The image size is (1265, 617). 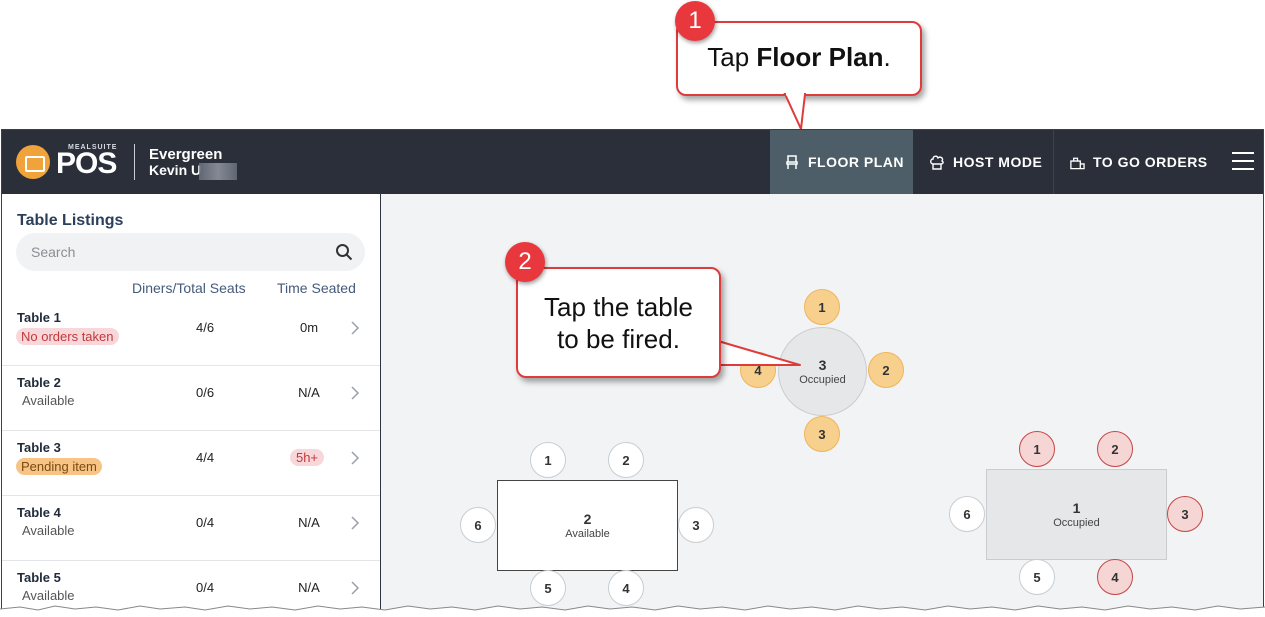 I want to click on floor-plan-button: FLOOR PLAN, so click(x=841, y=162).